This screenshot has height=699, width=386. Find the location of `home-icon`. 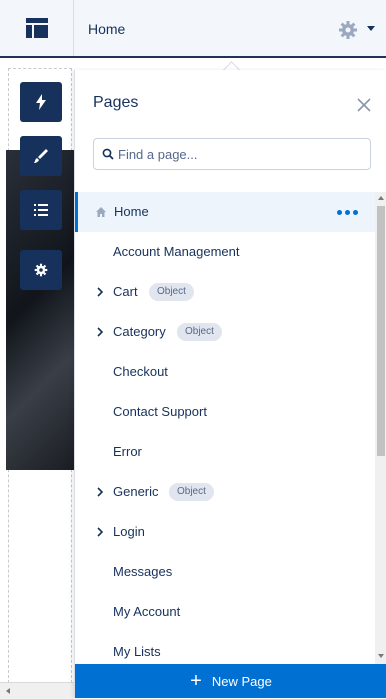

home-icon is located at coordinates (101, 212).